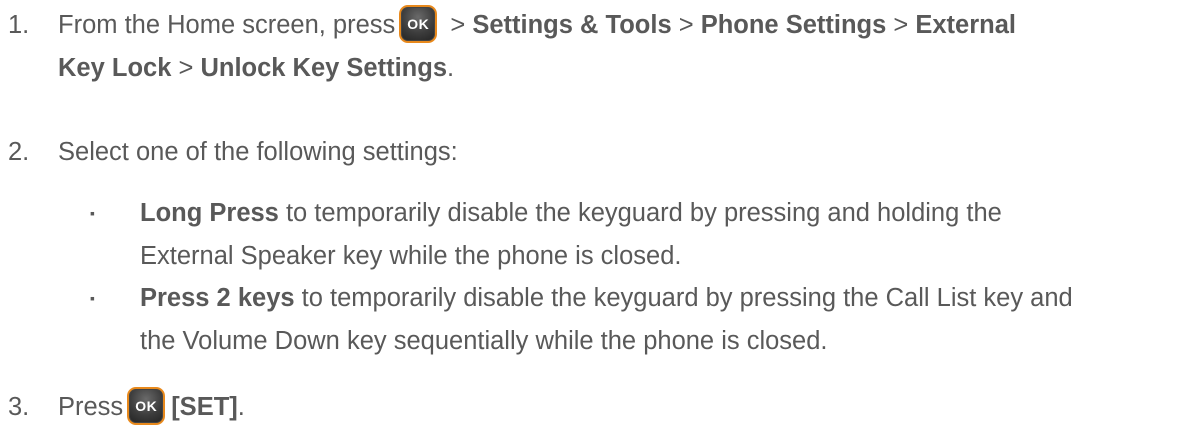  What do you see at coordinates (19, 25) in the screenshot?
I see `step-number: 1.` at bounding box center [19, 25].